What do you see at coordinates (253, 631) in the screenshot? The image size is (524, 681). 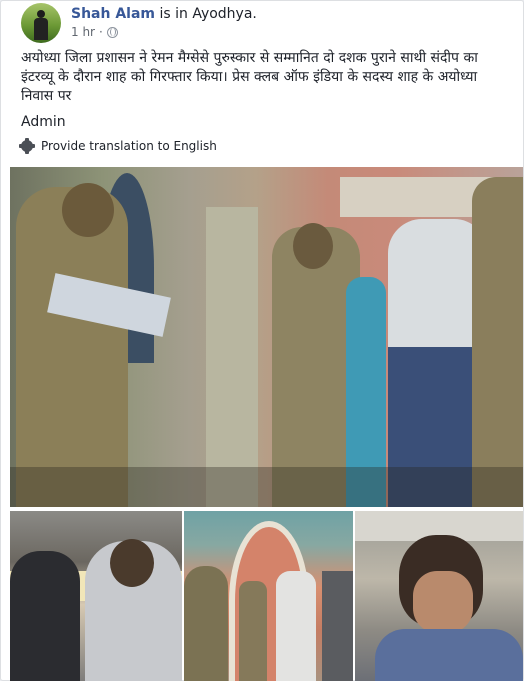 I see `photo-thumb-figures` at bounding box center [253, 631].